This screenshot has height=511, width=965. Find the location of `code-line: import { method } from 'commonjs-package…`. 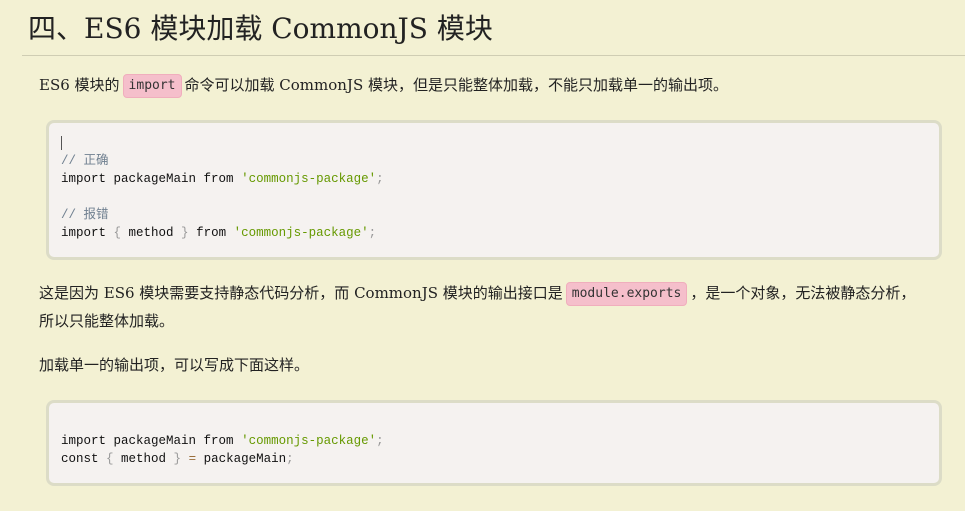

code-line: import { method } from 'commonjs-package… is located at coordinates (494, 233).